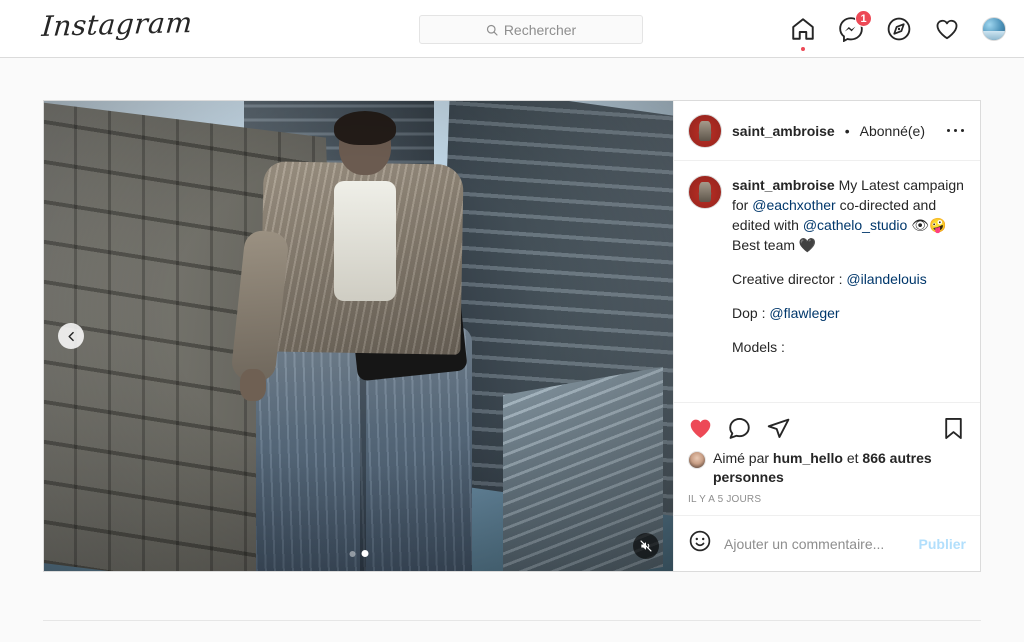 The height and width of the screenshot is (642, 1024). Describe the element at coordinates (886, 279) in the screenshot. I see `caption-mention-ilandelouis: @ilandelouis` at that location.